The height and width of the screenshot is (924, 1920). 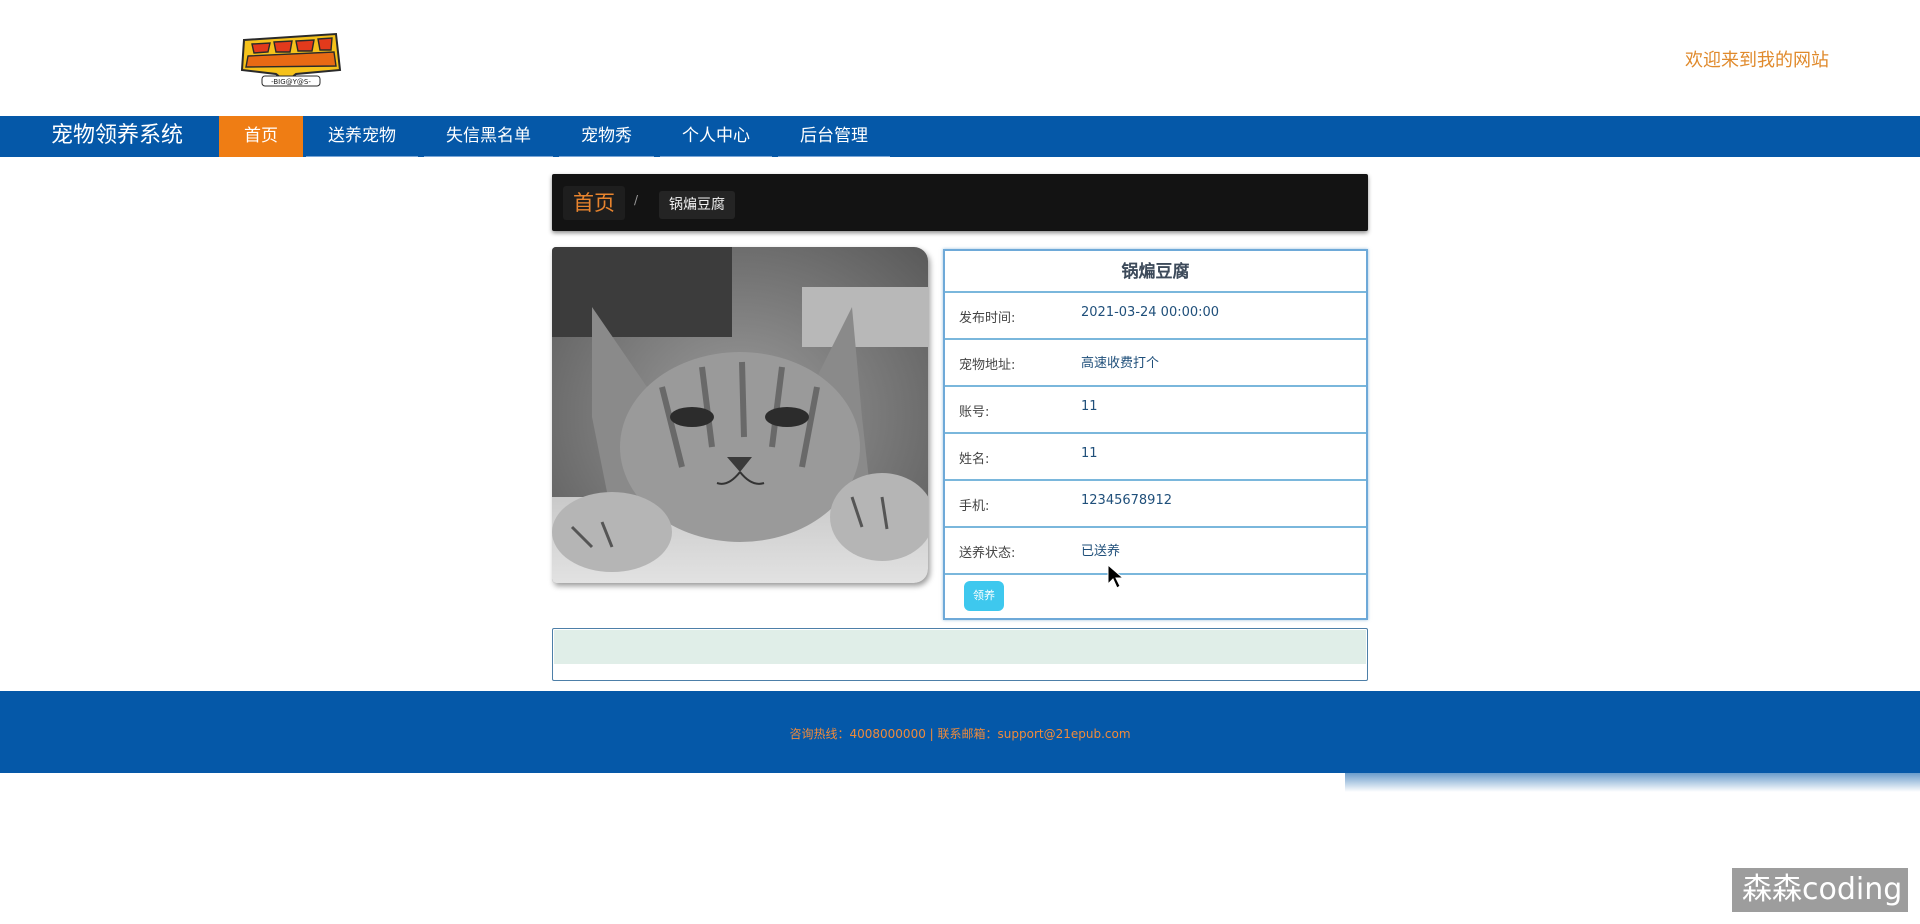 I want to click on pet-name-title: 锅煸豆腐, so click(x=1155, y=272).